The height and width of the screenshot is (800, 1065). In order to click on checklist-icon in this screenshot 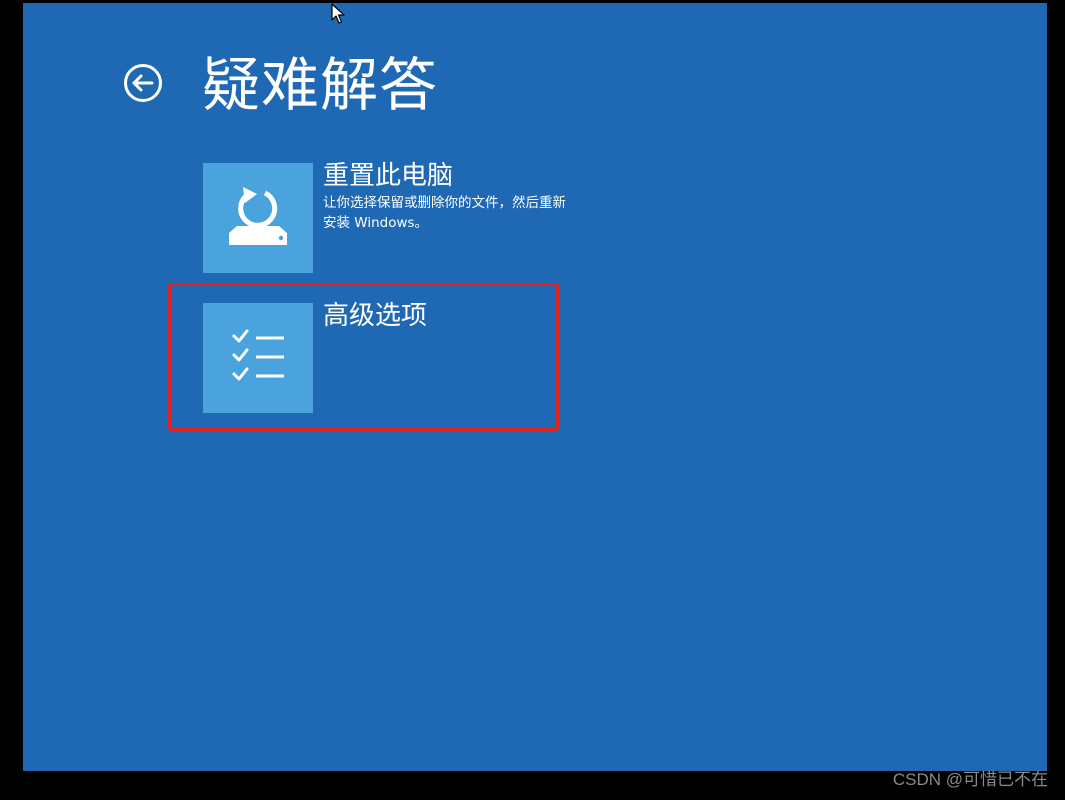, I will do `click(258, 355)`.